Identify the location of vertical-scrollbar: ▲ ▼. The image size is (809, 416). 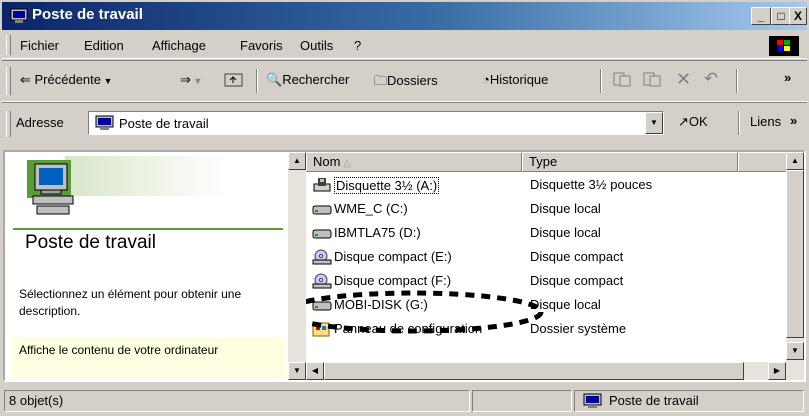
(795, 266).